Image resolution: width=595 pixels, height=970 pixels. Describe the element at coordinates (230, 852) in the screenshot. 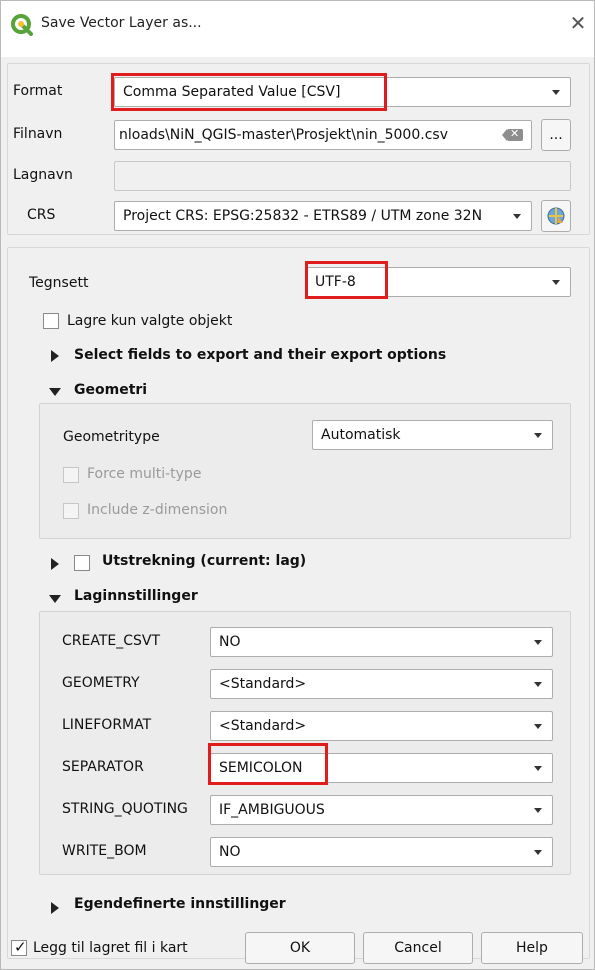

I see `write-bom-value: NO` at that location.